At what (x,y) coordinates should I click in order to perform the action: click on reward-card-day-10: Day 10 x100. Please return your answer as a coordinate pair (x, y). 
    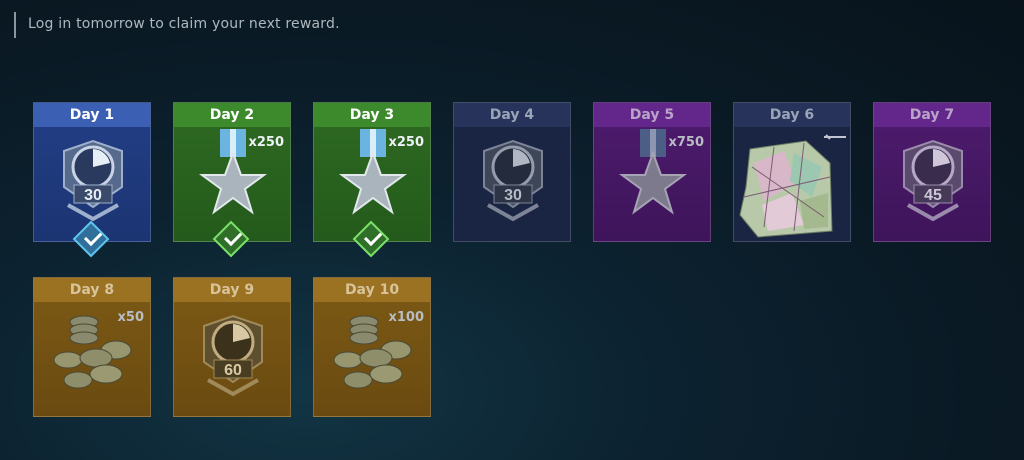
    Looking at the image, I should click on (372, 347).